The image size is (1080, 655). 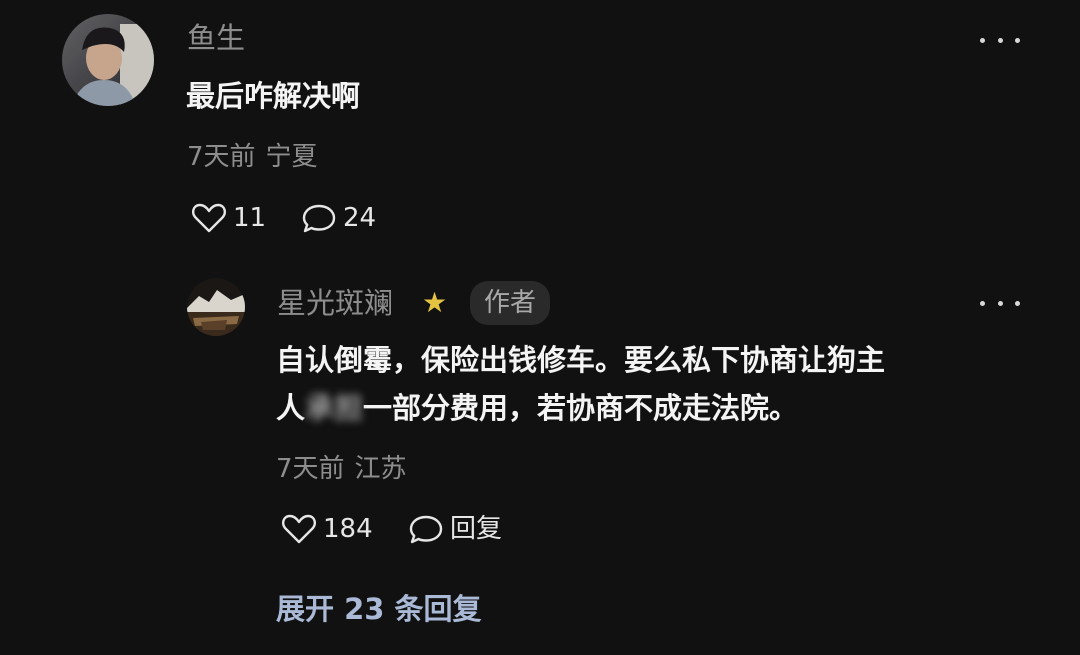 I want to click on reply-text: 自认倒霉，保险出钱修车。要么私下协商让狗主 人承担一部分费用，若协商不成走法院。, so click(x=656, y=384).